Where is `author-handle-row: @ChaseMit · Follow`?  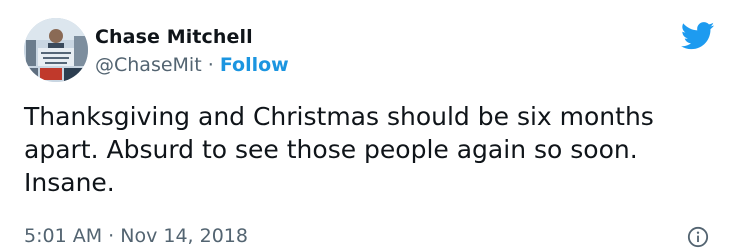
author-handle-row: @ChaseMit · Follow is located at coordinates (192, 65).